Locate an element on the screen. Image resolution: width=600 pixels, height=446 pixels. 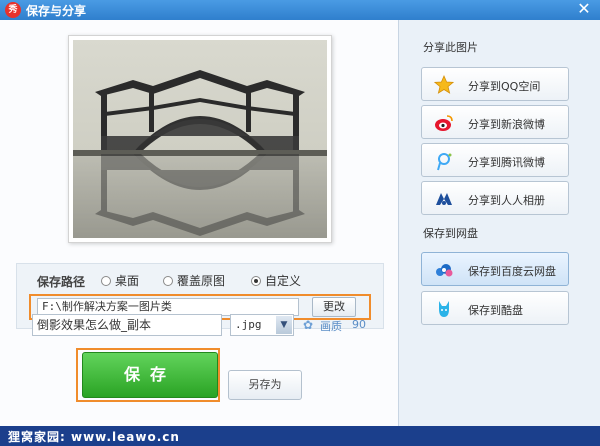
window-title: 保存与分享 is located at coordinates (56, 11).